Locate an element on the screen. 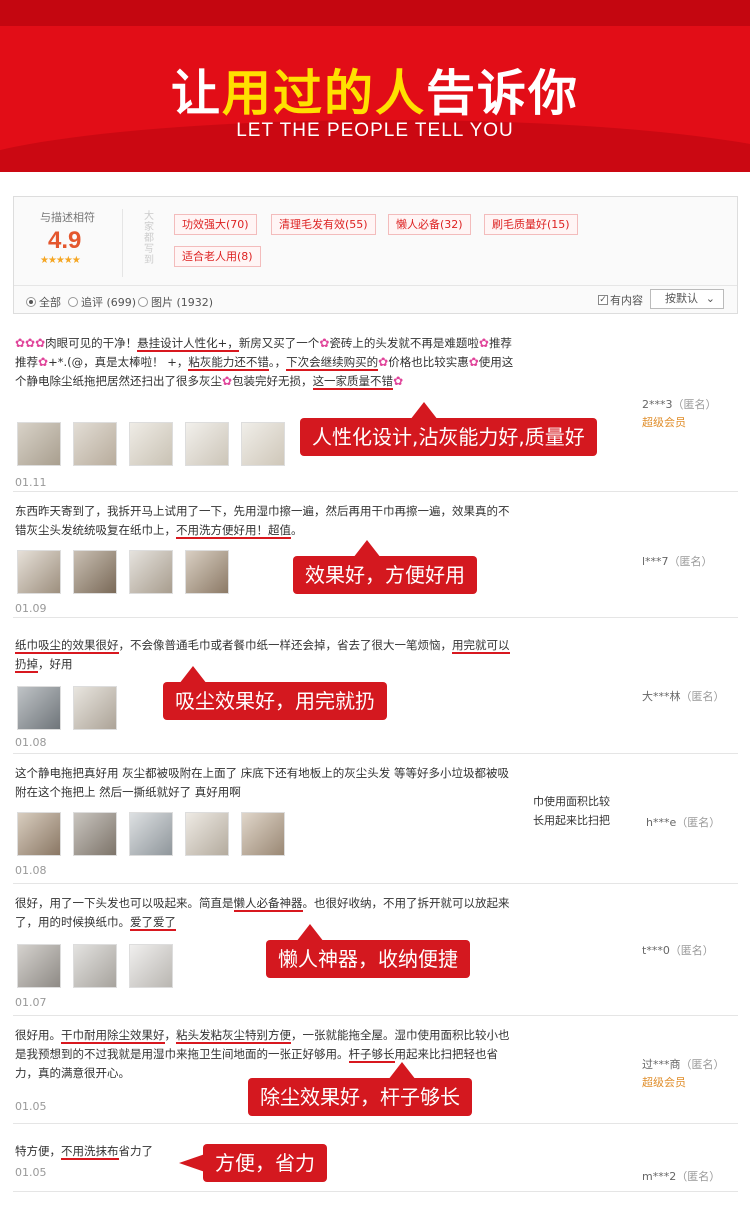 The image size is (750, 1231). flower-icon: ✿✿✿ is located at coordinates (30, 343).